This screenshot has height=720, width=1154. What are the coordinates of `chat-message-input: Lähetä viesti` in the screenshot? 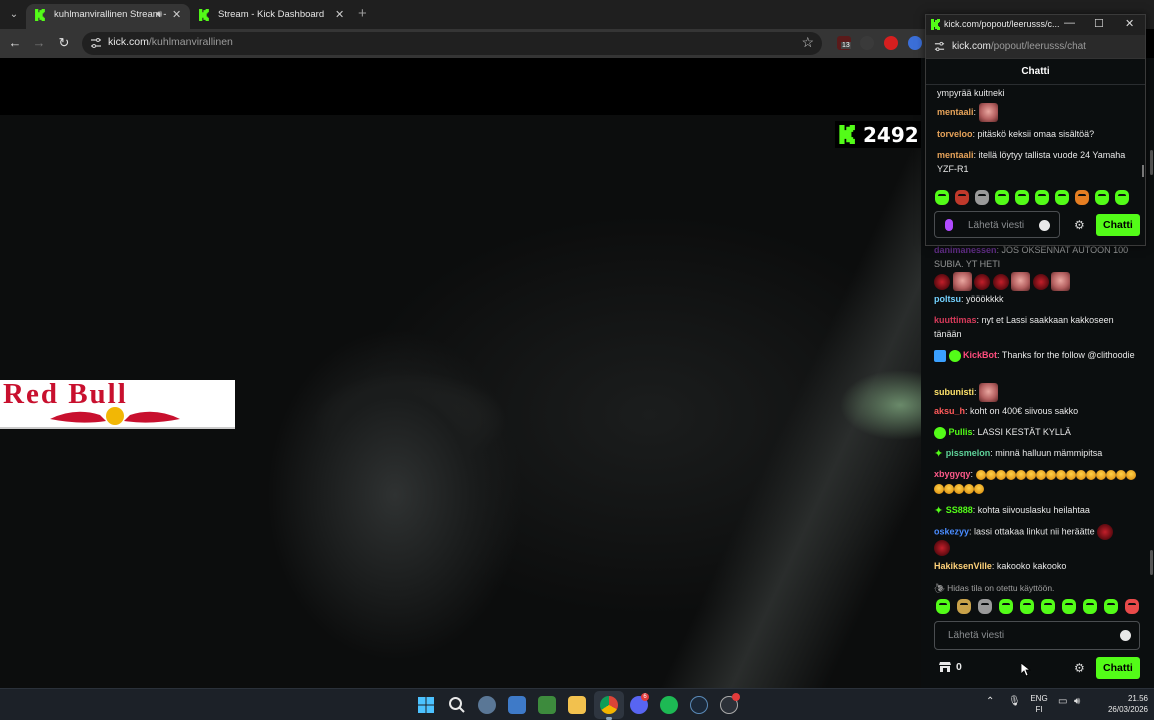 It's located at (1037, 635).